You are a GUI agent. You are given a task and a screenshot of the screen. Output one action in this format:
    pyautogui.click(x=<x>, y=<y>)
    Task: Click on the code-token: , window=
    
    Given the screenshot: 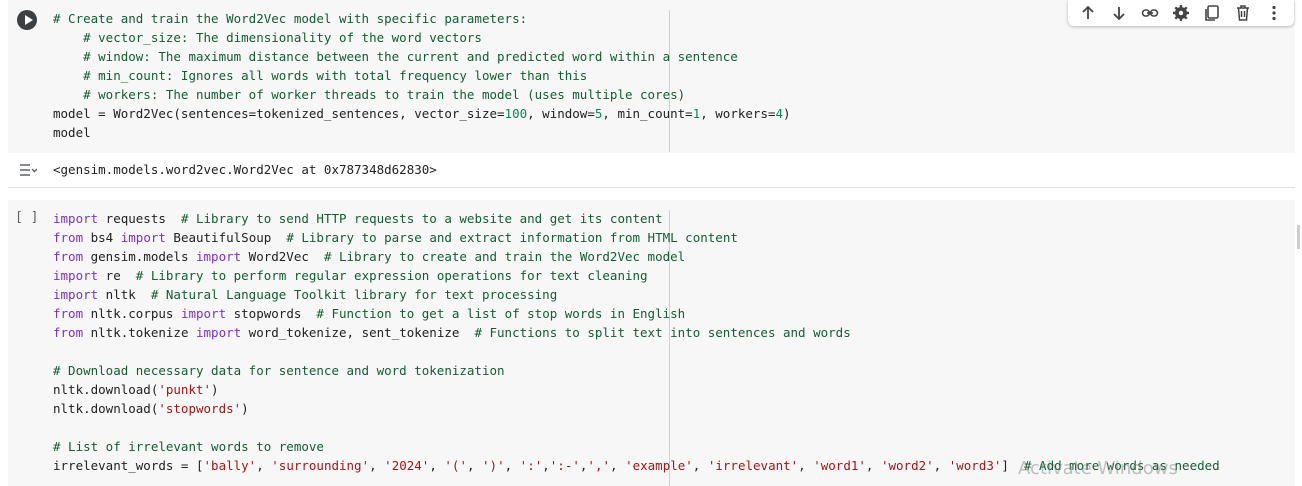 What is the action you would take?
    pyautogui.click(x=561, y=113)
    